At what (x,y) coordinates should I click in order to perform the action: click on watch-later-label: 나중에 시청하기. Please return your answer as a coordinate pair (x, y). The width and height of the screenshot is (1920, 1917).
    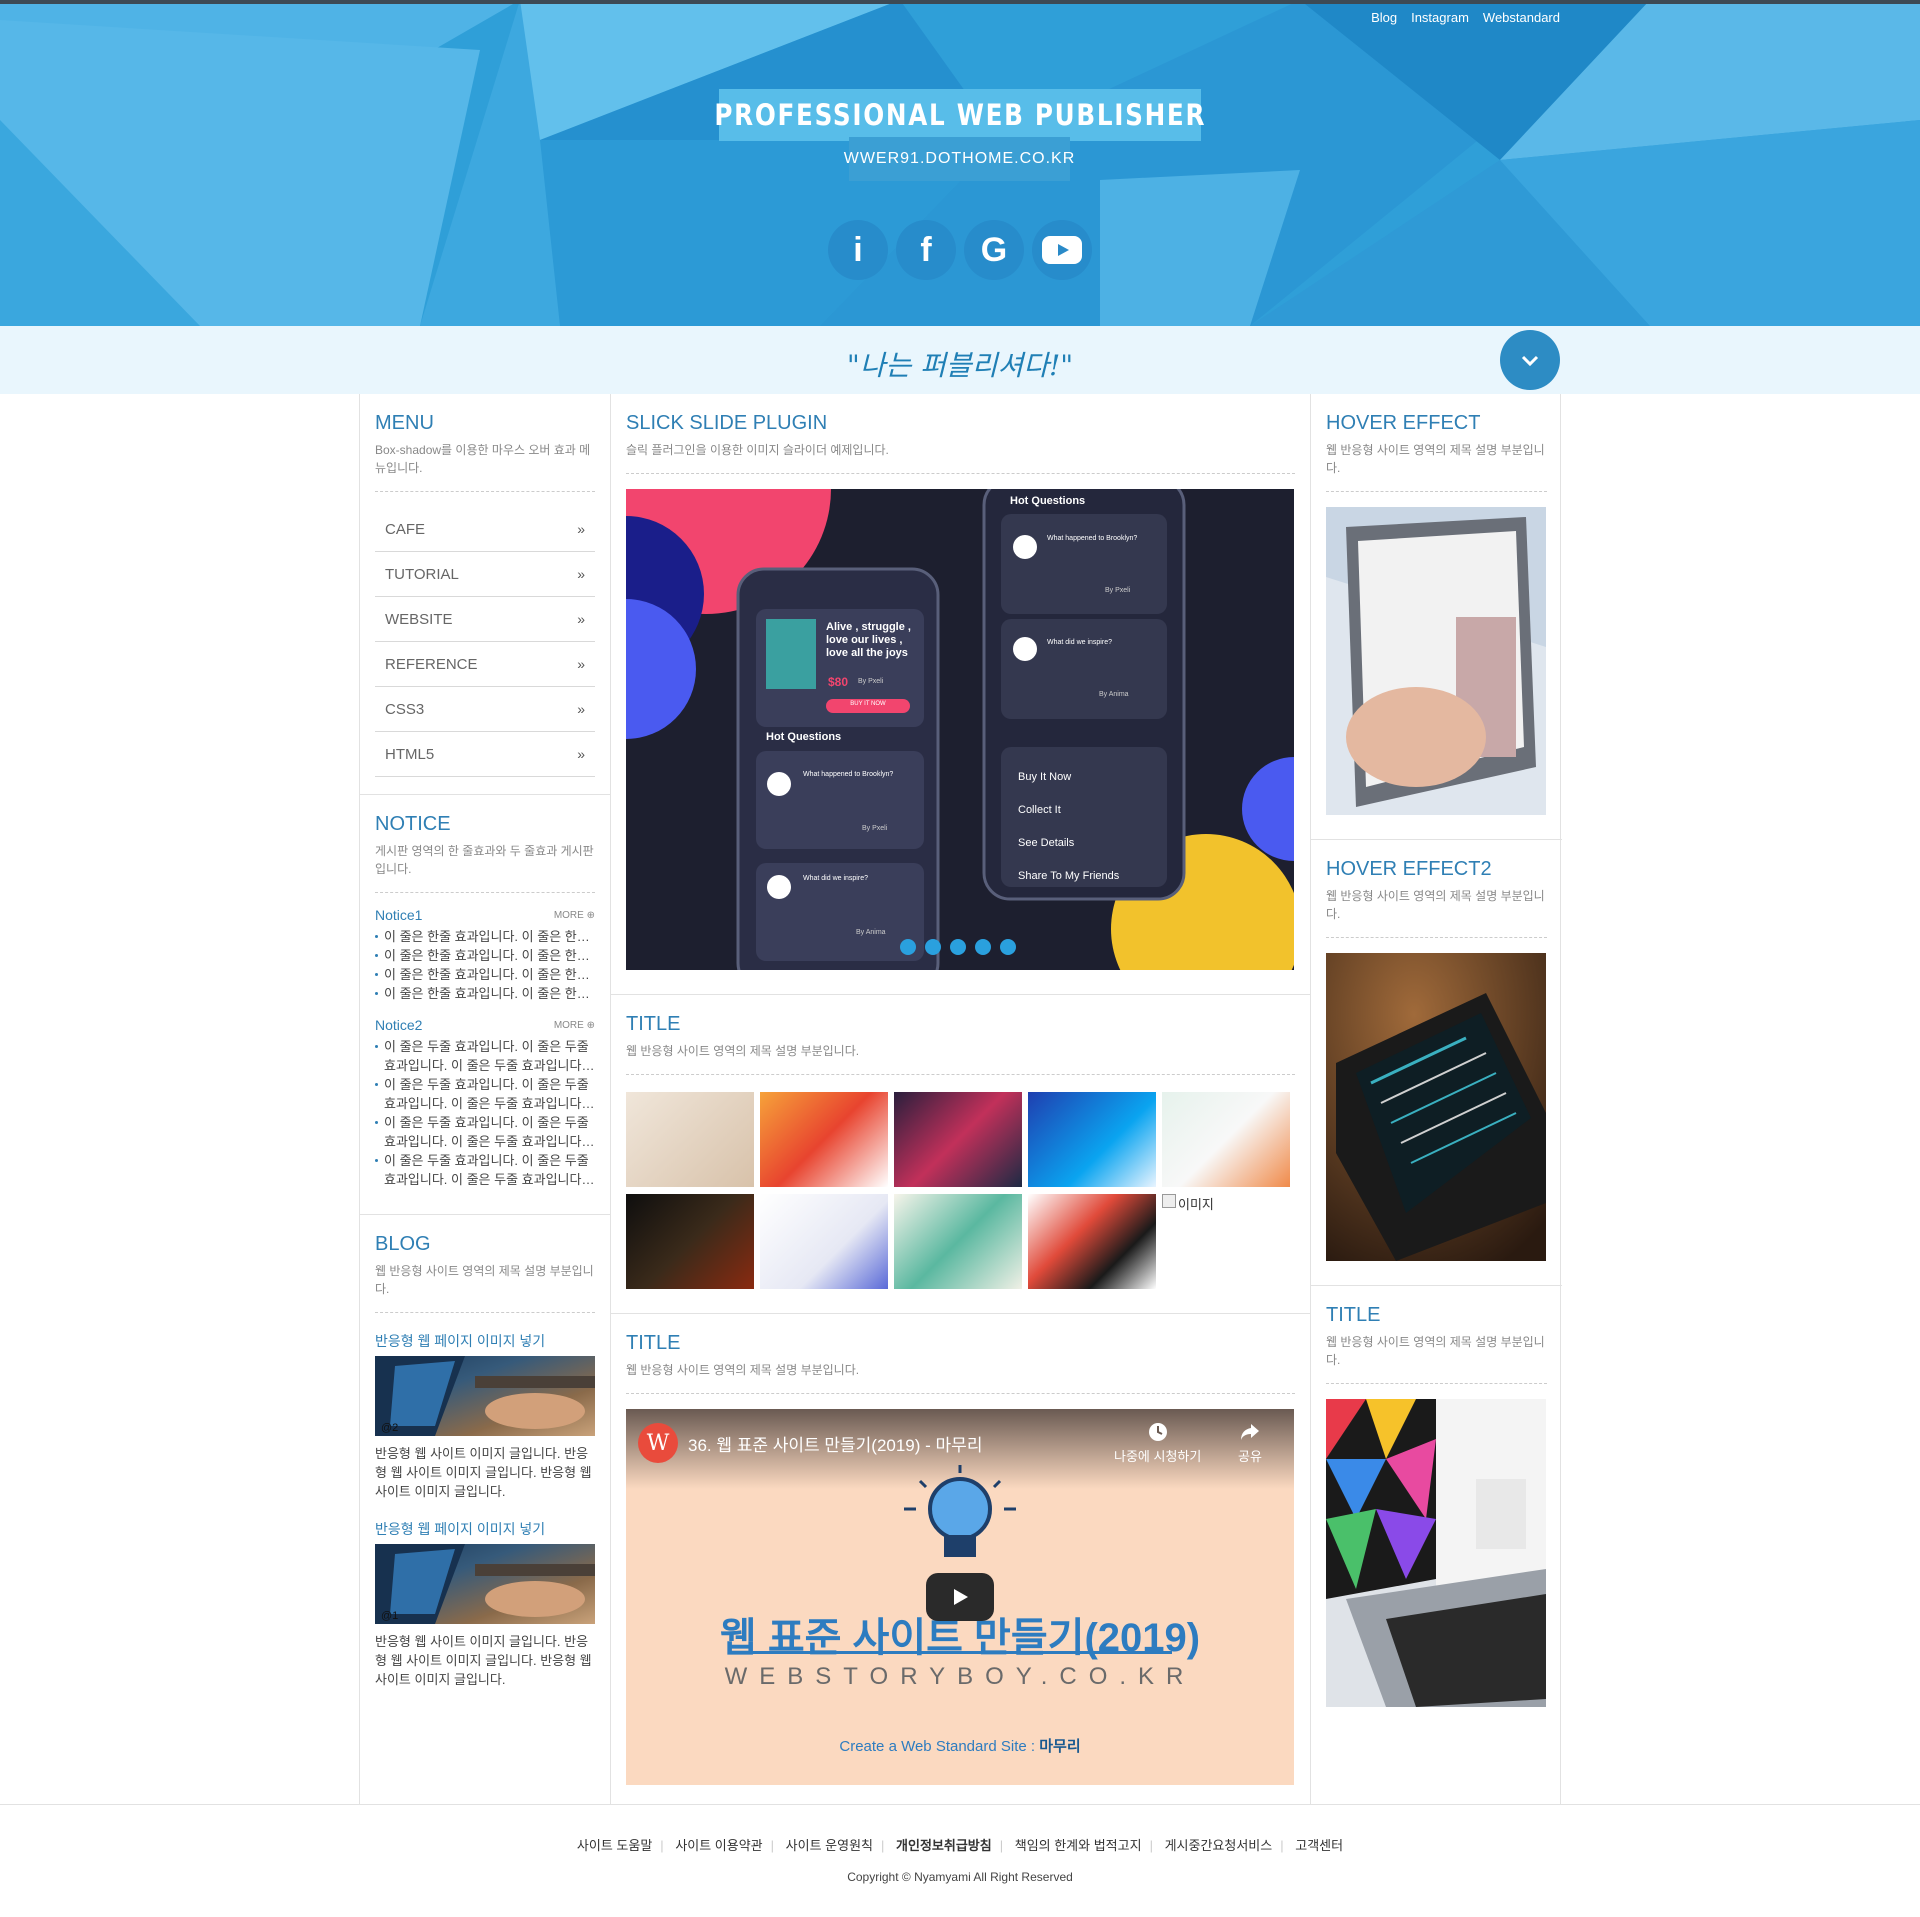
    Looking at the image, I should click on (1158, 1456).